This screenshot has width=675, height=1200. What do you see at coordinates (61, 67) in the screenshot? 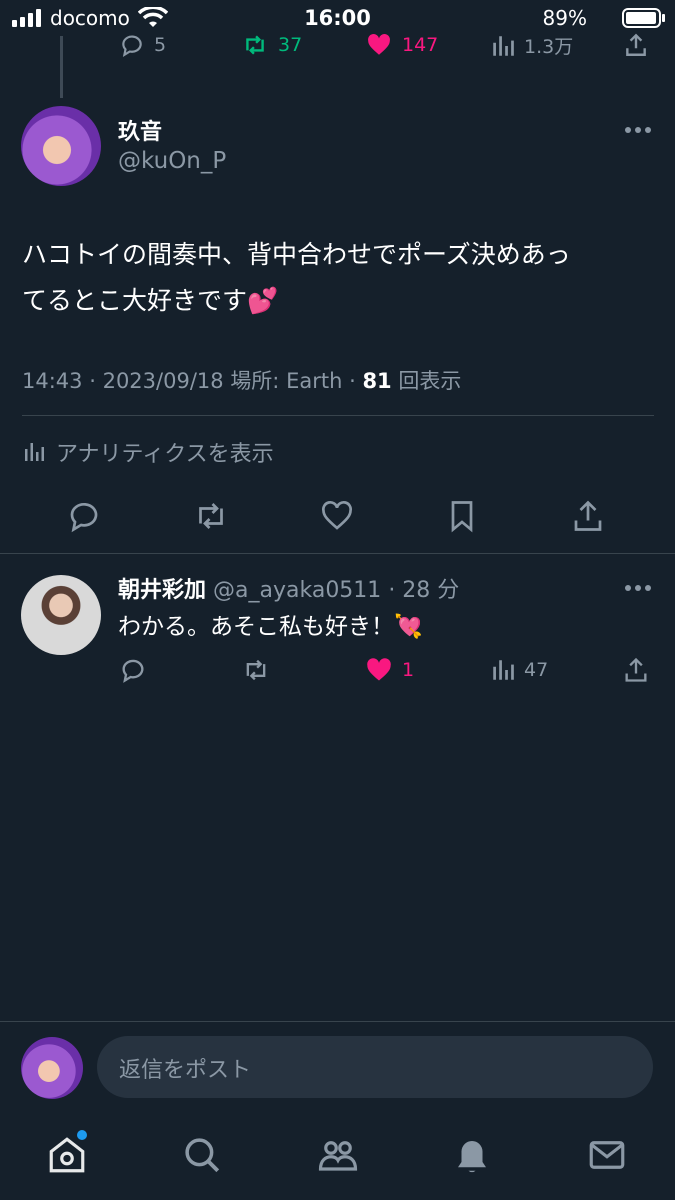
I see `thread-line` at bounding box center [61, 67].